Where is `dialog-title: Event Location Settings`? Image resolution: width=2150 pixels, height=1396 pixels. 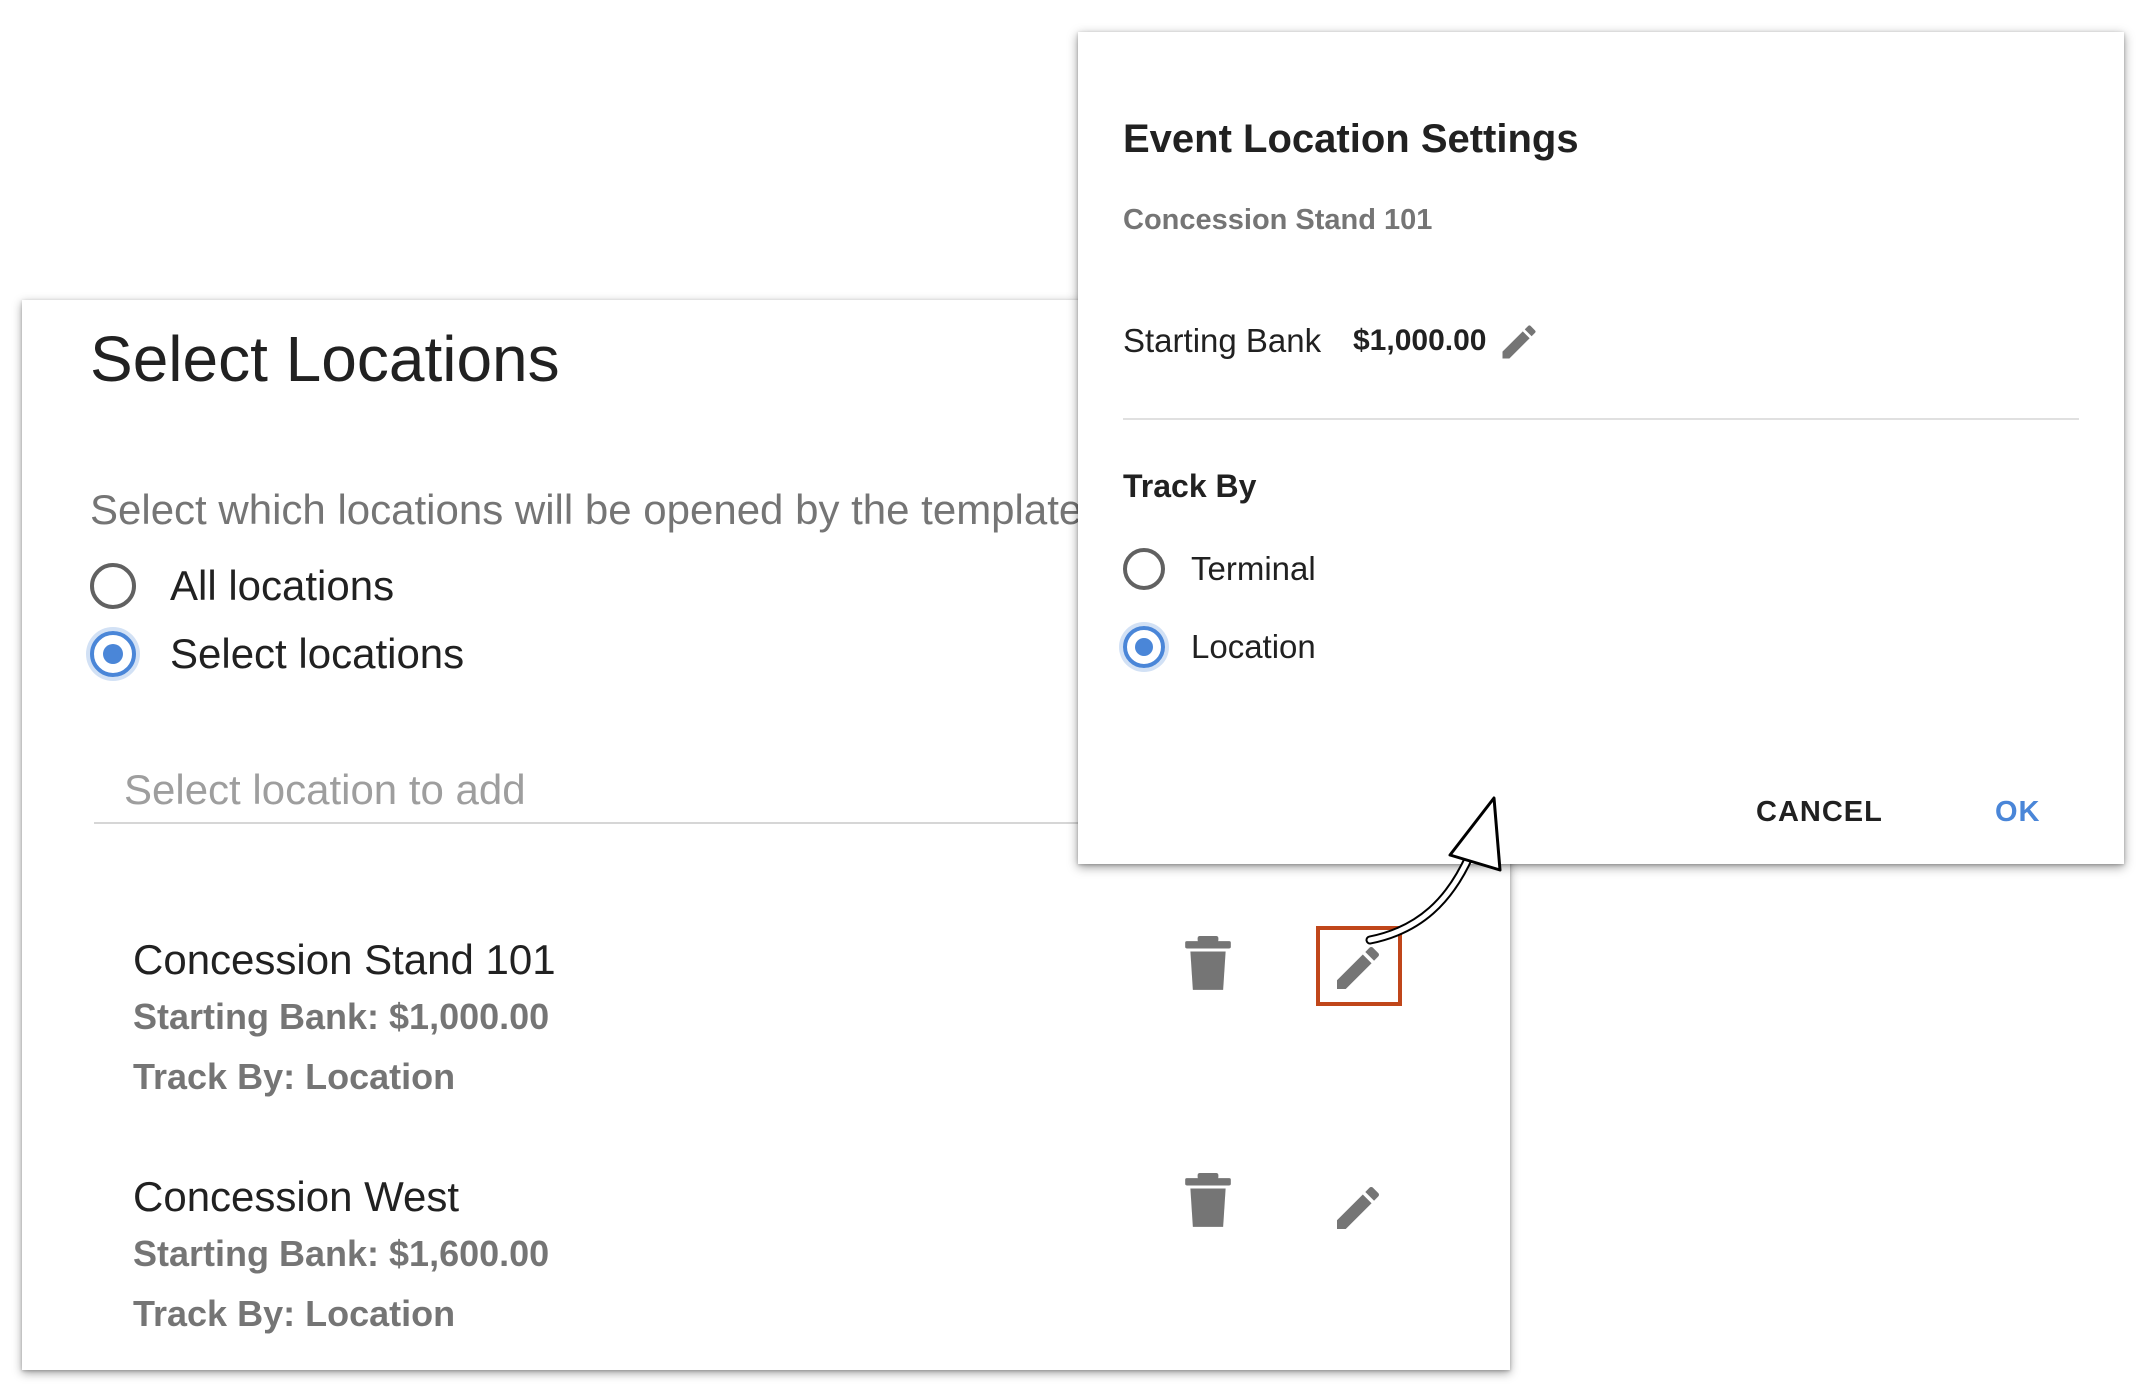
dialog-title: Event Location Settings is located at coordinates (1351, 139).